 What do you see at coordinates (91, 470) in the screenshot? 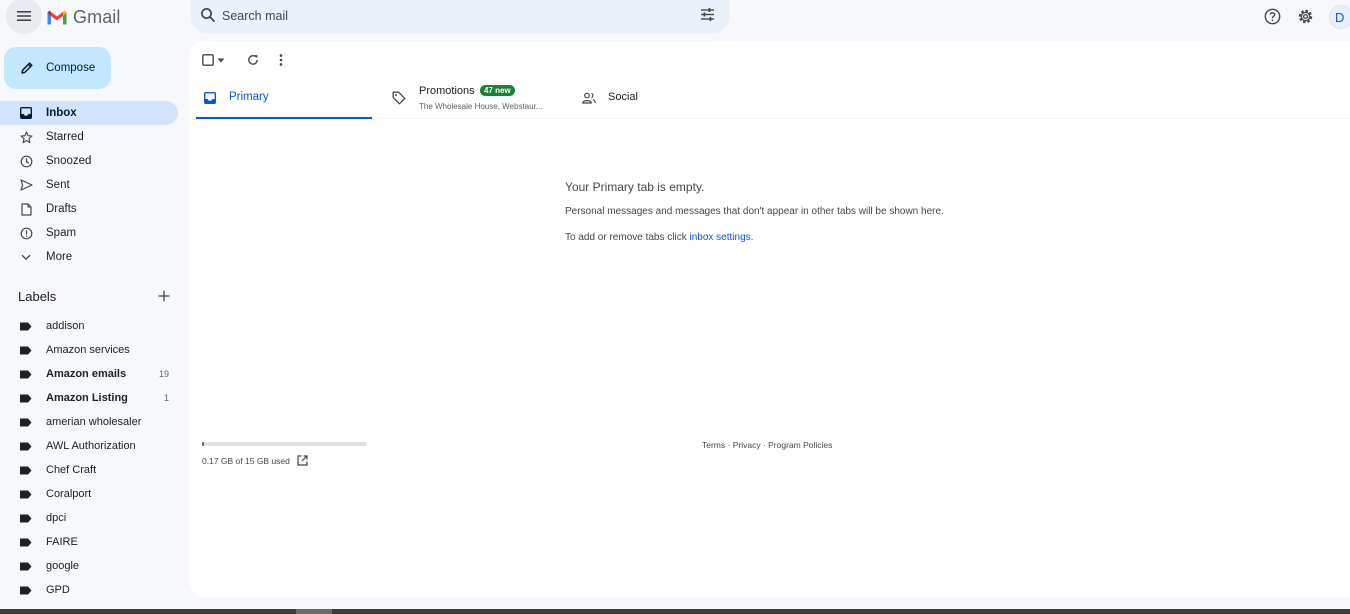
I see `label-item: Chef Craft` at bounding box center [91, 470].